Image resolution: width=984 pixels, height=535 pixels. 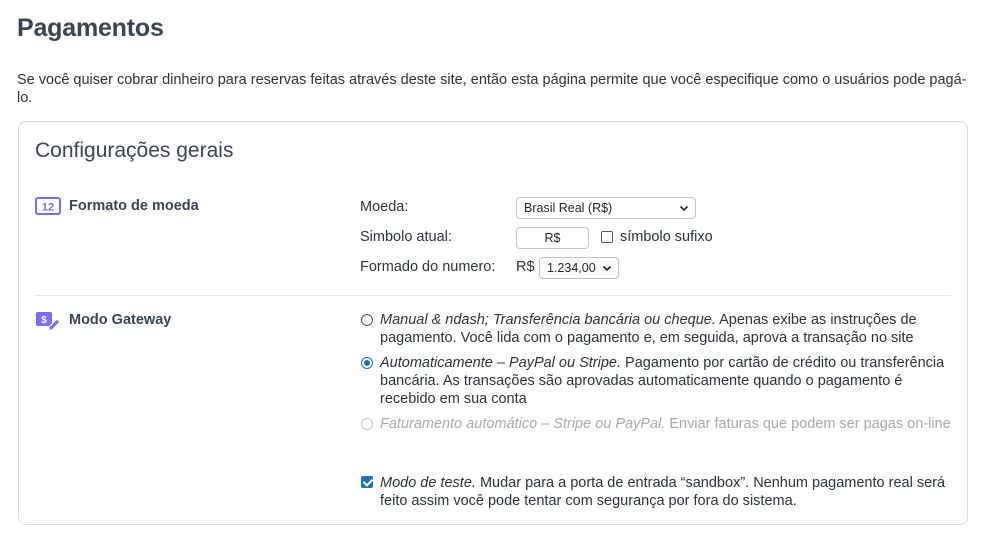 I want to click on number-format-value: 1.234,00, so click(x=571, y=268).